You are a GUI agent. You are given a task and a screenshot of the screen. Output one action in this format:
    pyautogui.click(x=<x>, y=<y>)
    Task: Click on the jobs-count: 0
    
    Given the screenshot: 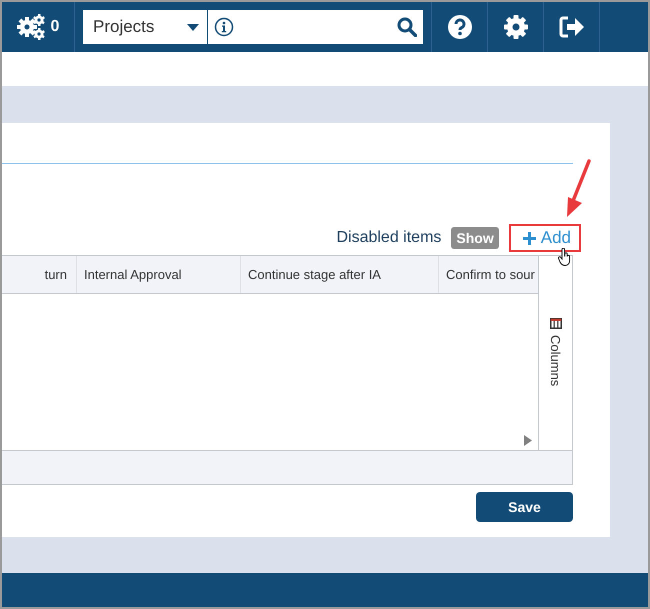 What is the action you would take?
    pyautogui.click(x=55, y=27)
    